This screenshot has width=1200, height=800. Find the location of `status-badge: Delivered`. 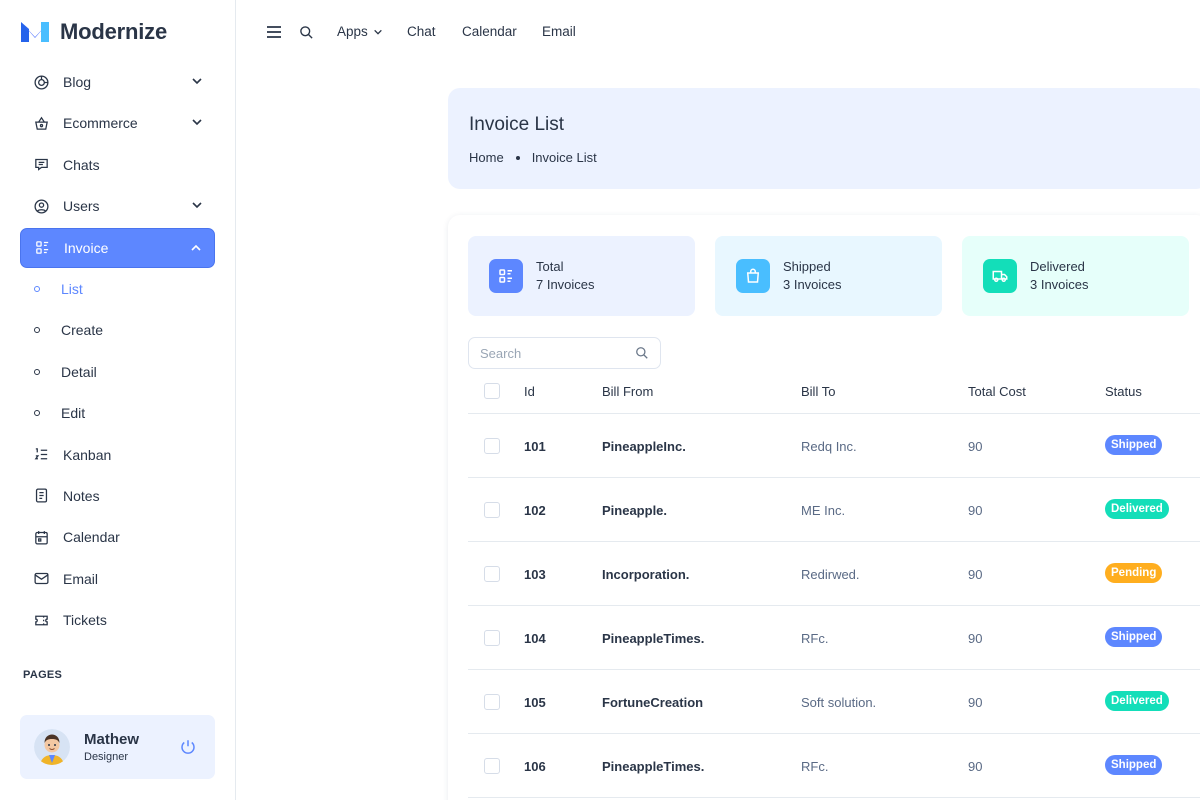

status-badge: Delivered is located at coordinates (1137, 701).